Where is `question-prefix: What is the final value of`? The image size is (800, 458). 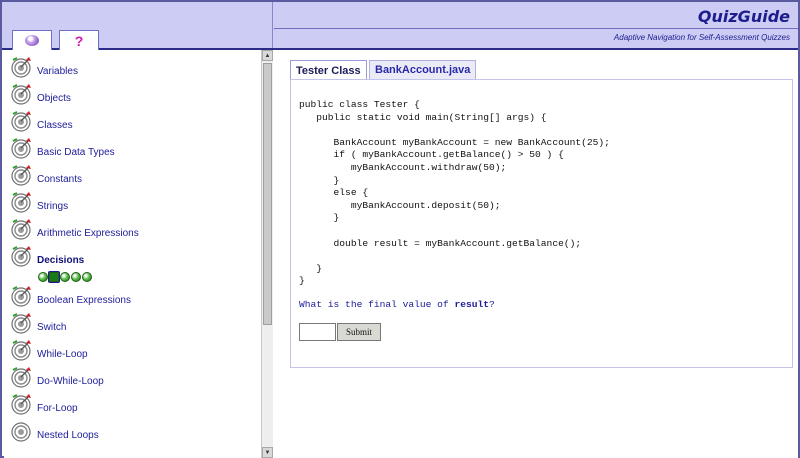
question-prefix: What is the final value of is located at coordinates (377, 304).